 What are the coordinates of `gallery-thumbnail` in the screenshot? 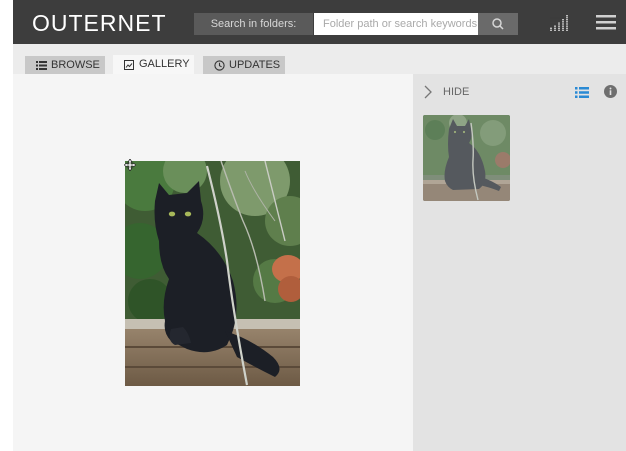 It's located at (466, 158).